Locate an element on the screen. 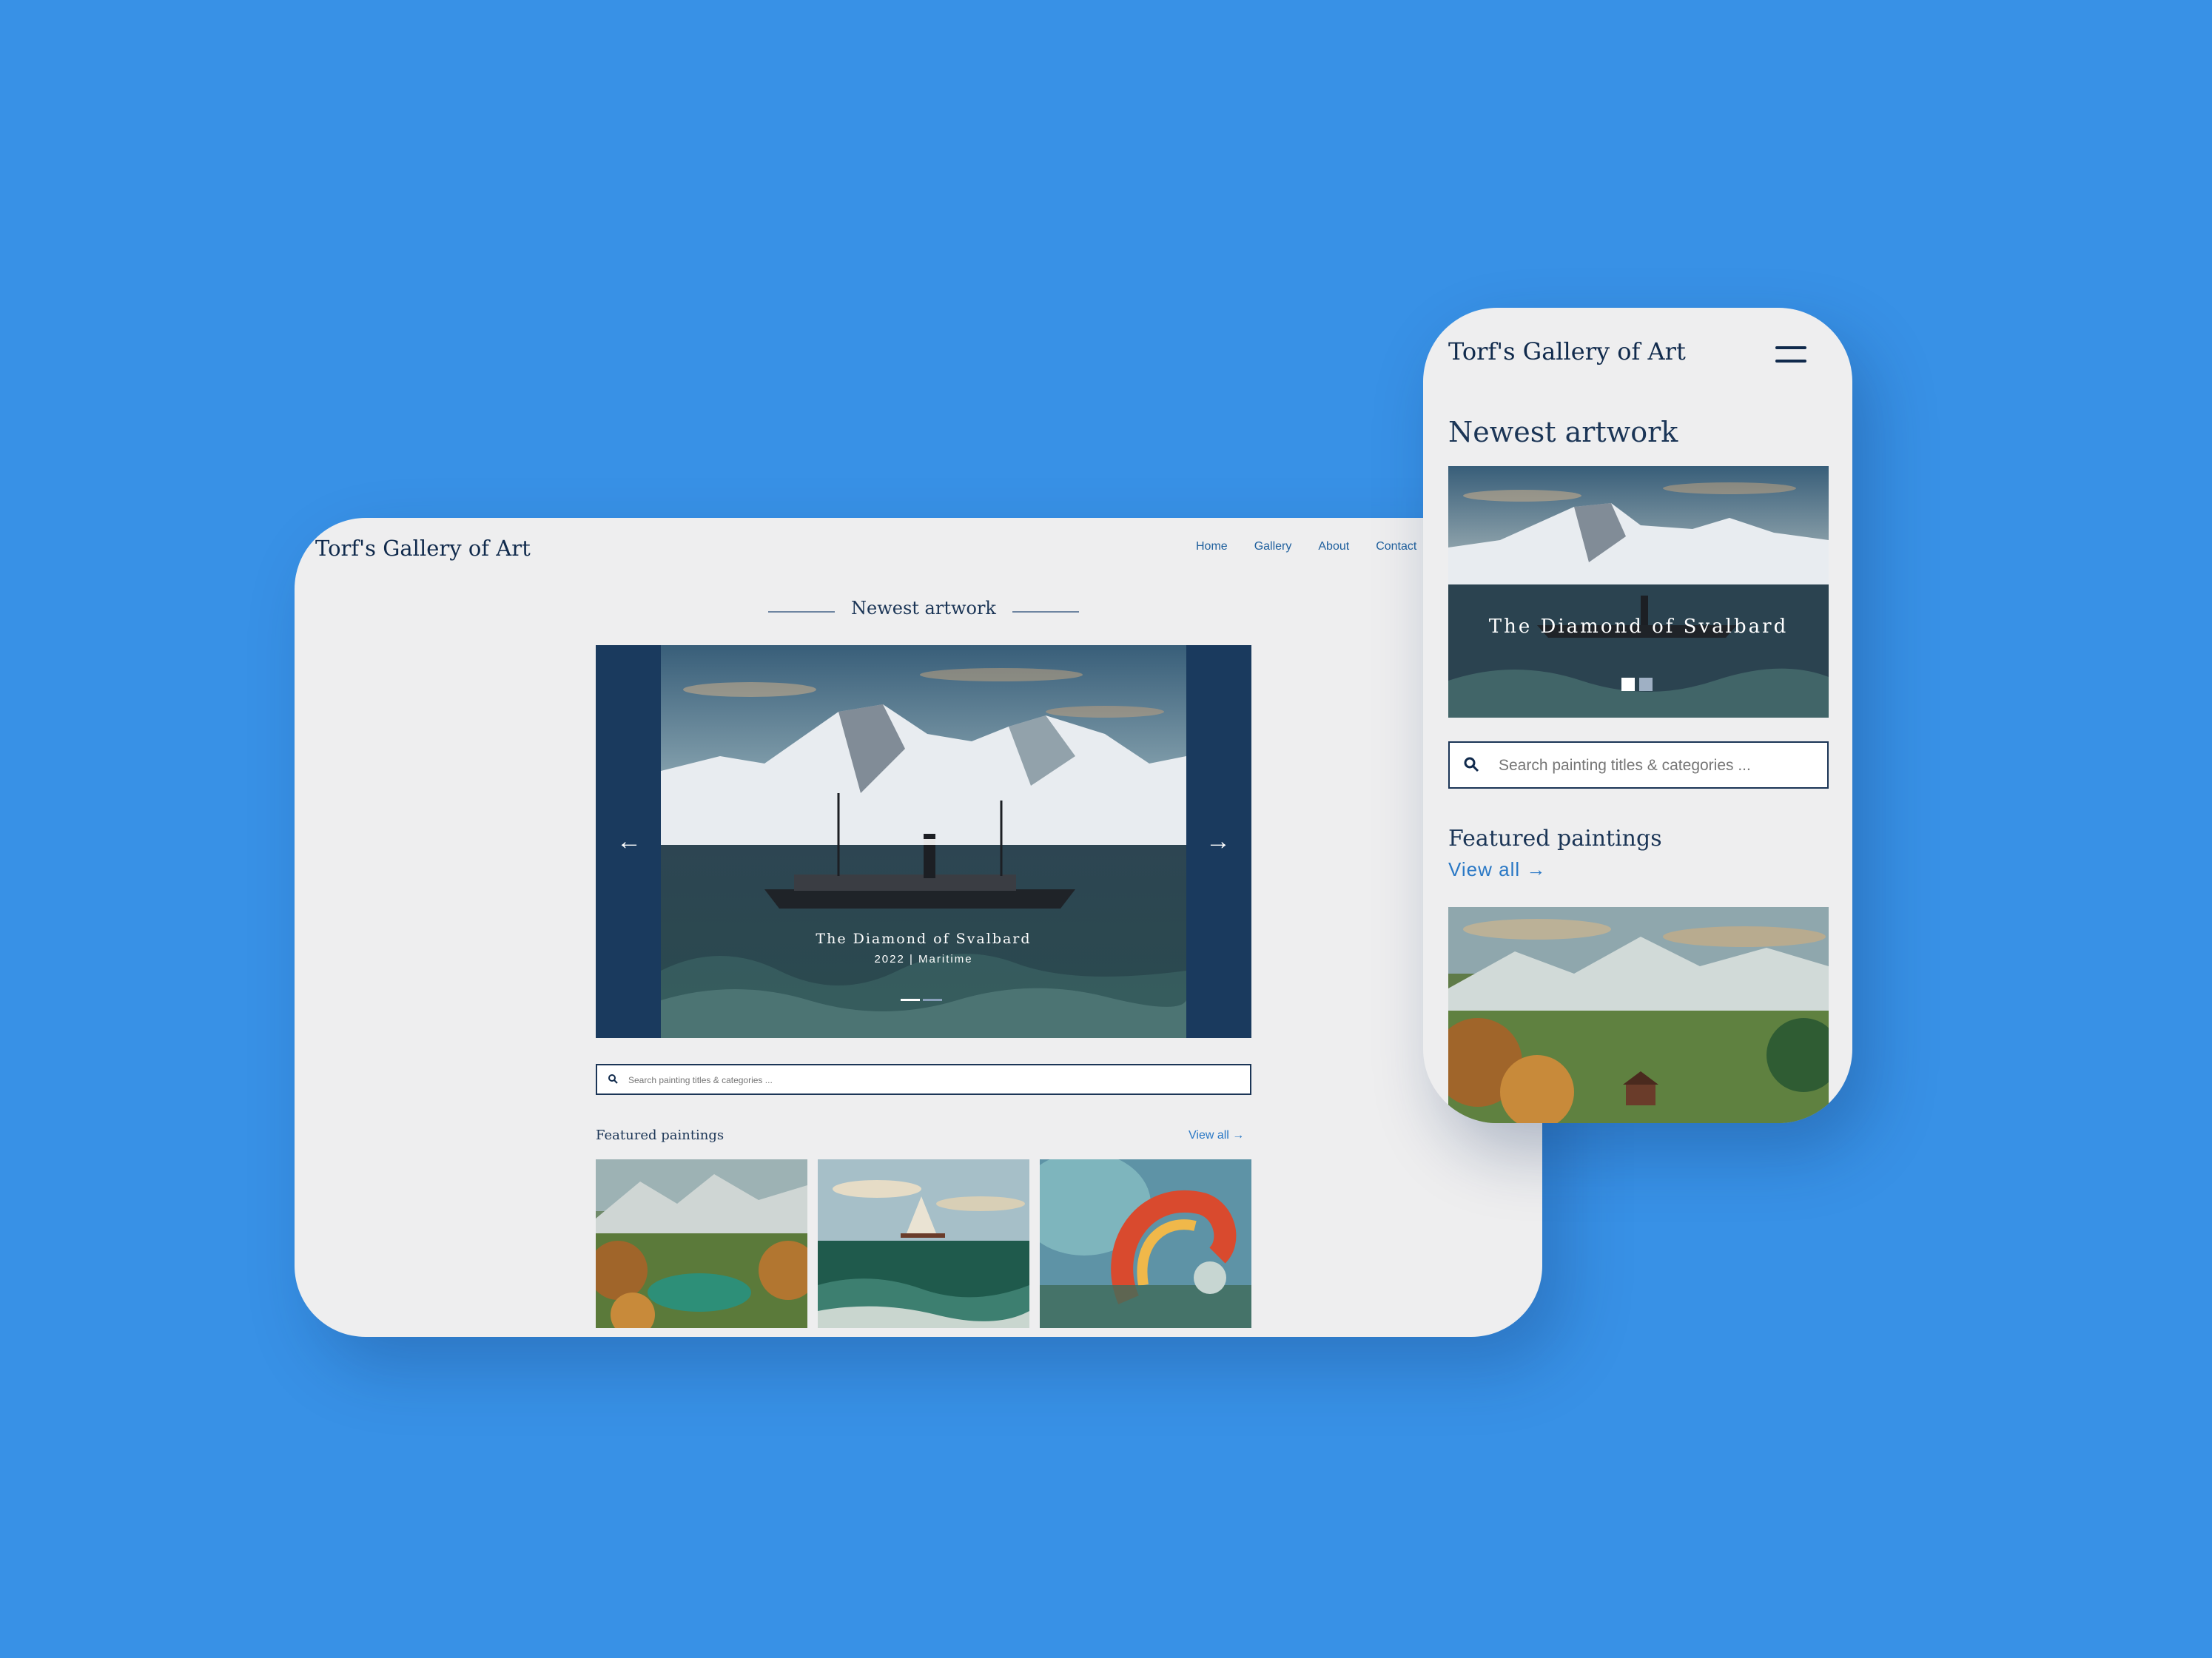 The width and height of the screenshot is (2212, 1658). carousel-next-area: → is located at coordinates (1219, 841).